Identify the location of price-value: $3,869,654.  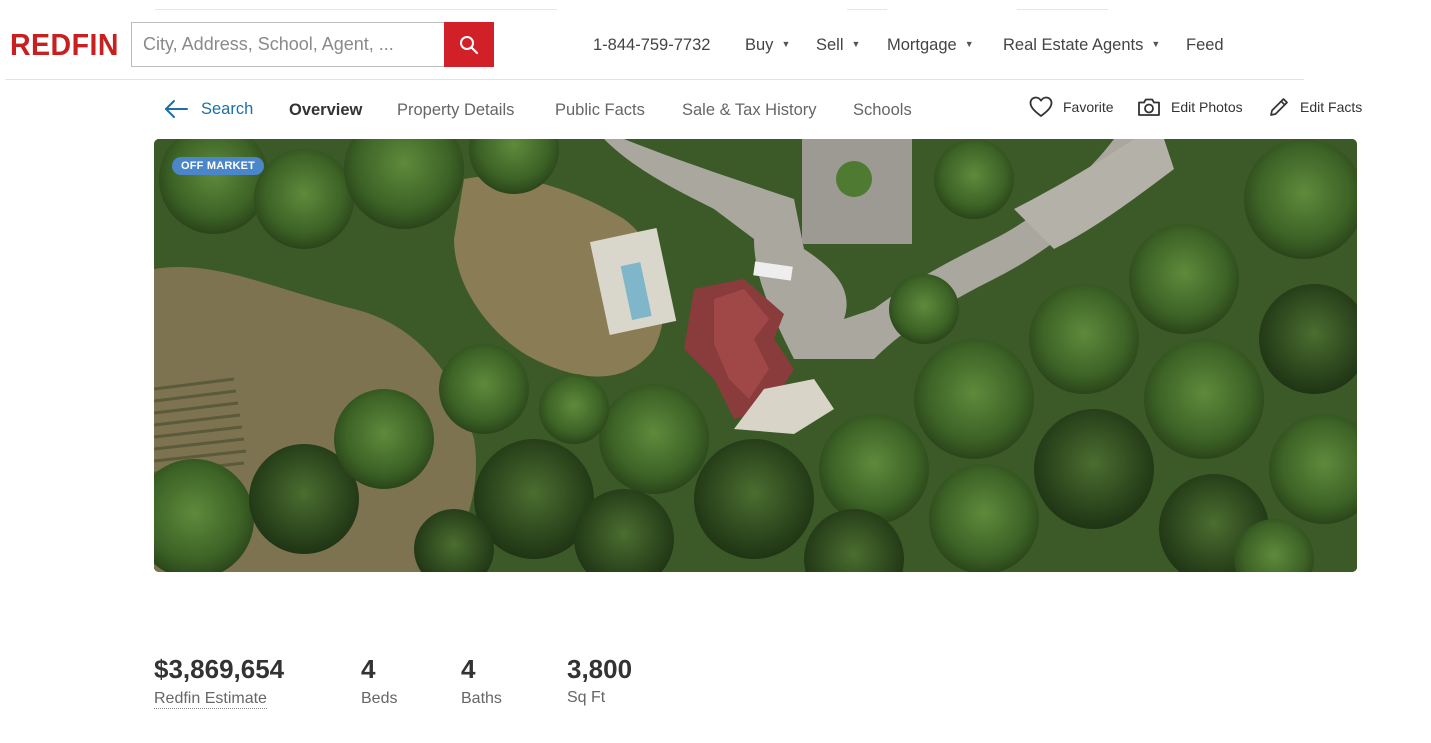
(219, 669).